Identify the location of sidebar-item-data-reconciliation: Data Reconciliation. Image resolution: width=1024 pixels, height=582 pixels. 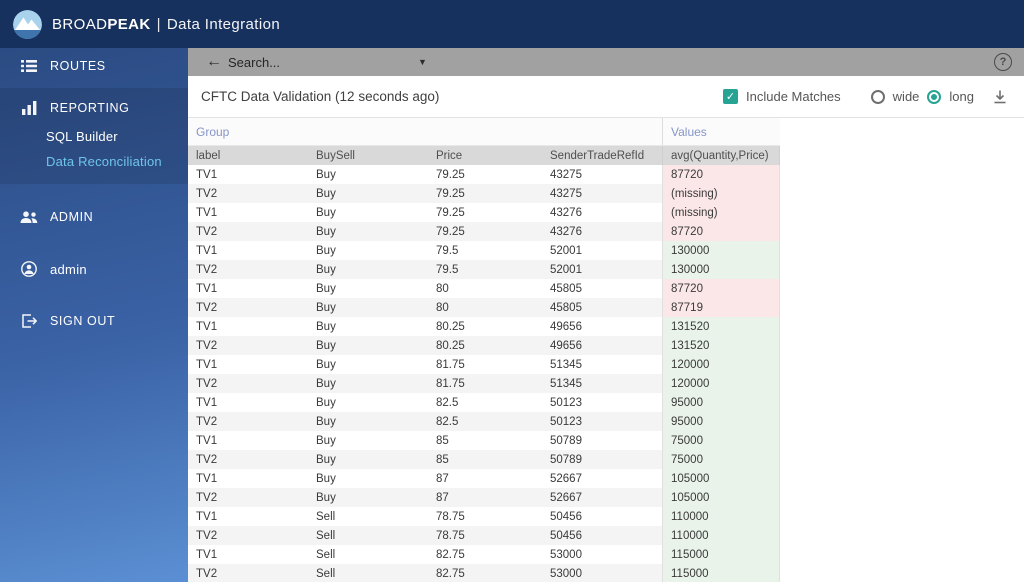
(94, 161).